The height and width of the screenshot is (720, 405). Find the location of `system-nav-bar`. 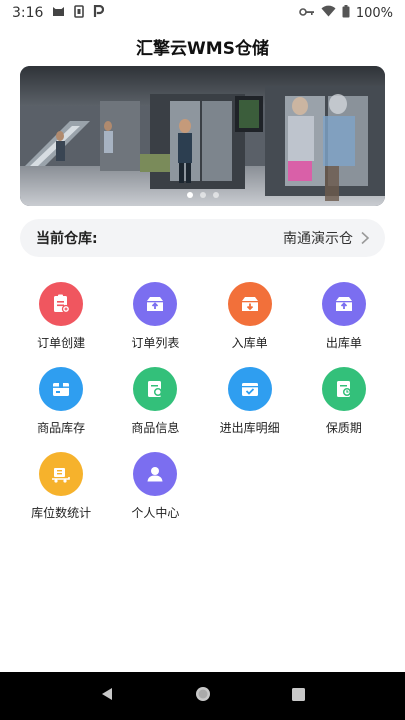

system-nav-bar is located at coordinates (202, 696).